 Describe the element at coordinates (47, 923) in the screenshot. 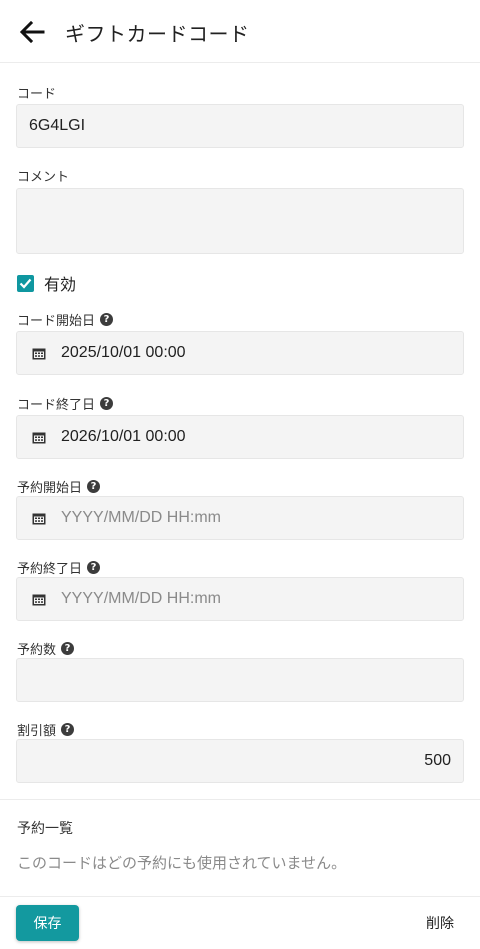

I see `save-button: 保存` at that location.